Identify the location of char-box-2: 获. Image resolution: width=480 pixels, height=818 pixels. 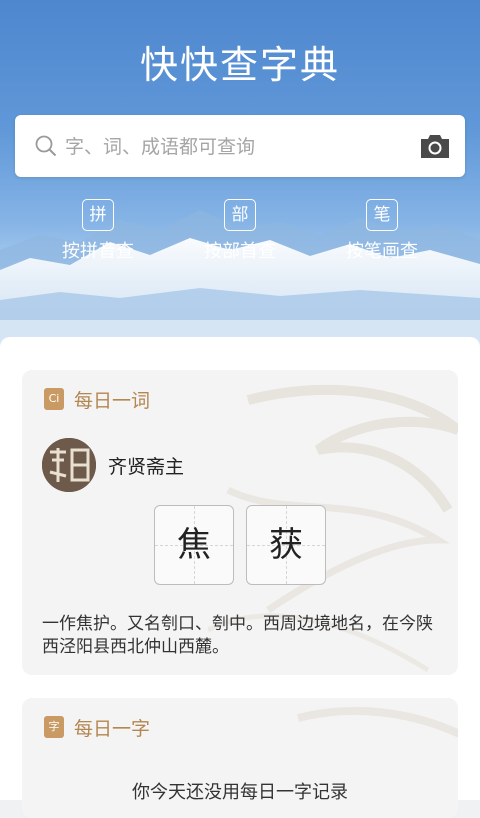
(286, 545).